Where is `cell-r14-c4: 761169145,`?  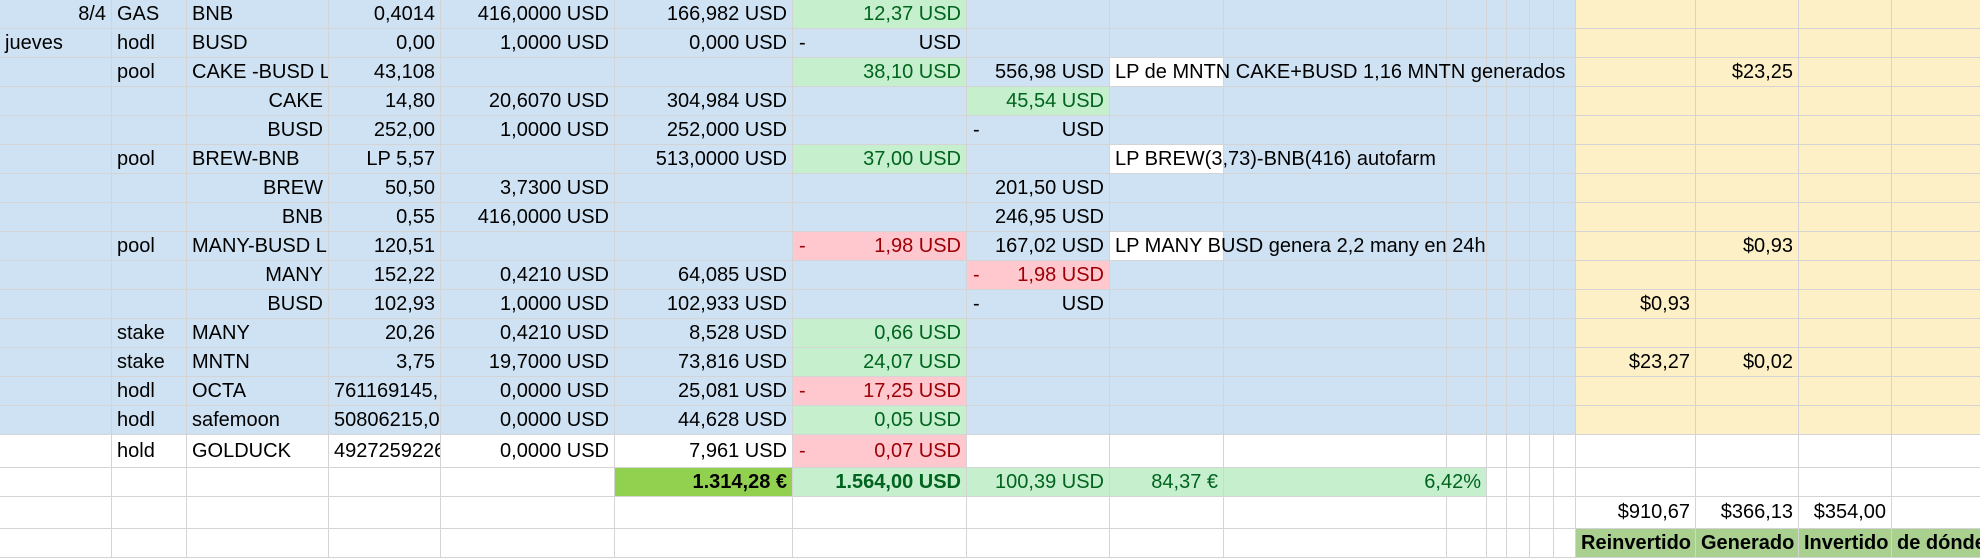 cell-r14-c4: 761169145, is located at coordinates (385, 391).